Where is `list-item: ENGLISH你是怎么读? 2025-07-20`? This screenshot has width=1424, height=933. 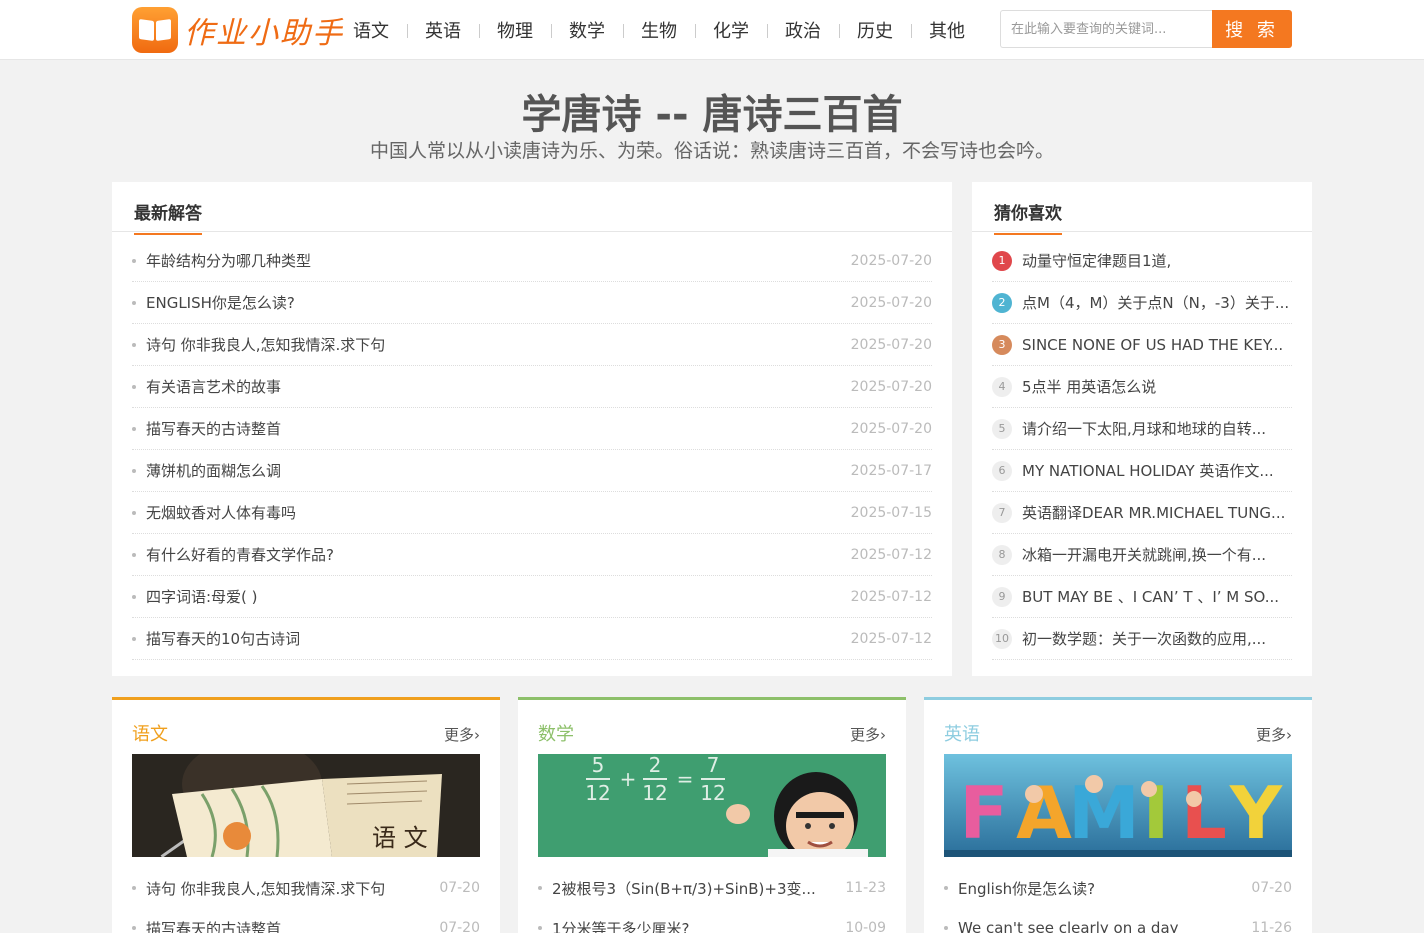
list-item: ENGLISH你是怎么读? 2025-07-20 is located at coordinates (532, 303).